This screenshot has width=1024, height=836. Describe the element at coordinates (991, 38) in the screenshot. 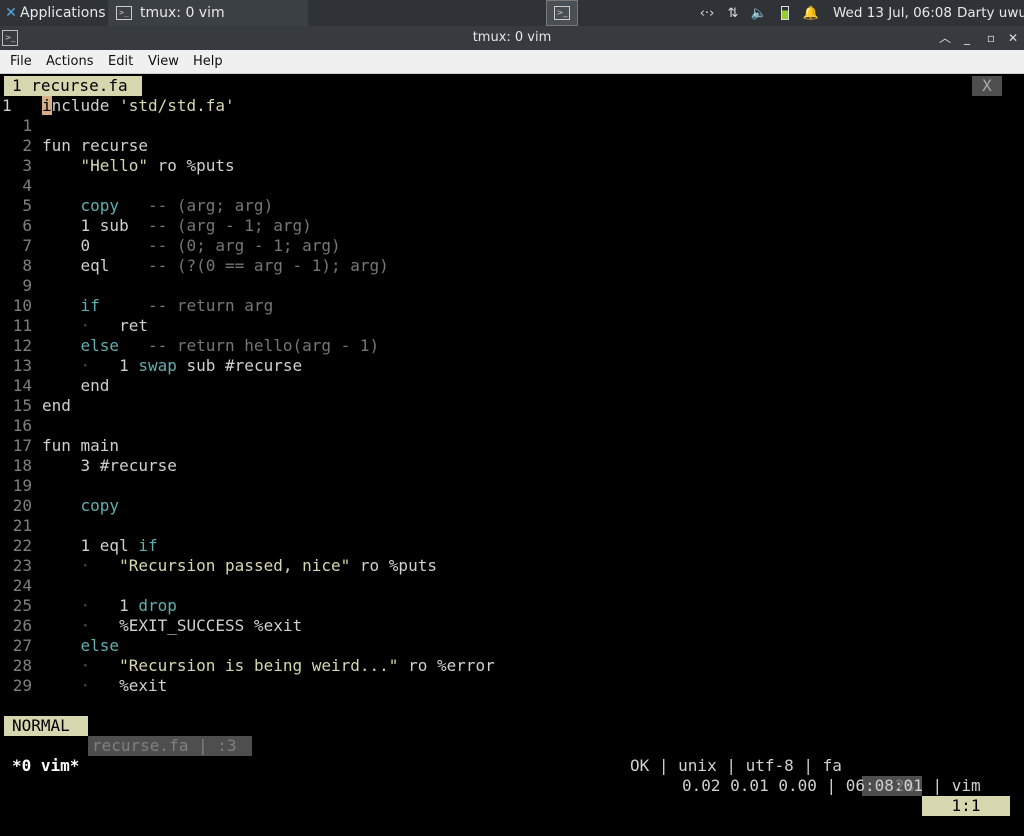

I see `maximize-button: ▫` at that location.